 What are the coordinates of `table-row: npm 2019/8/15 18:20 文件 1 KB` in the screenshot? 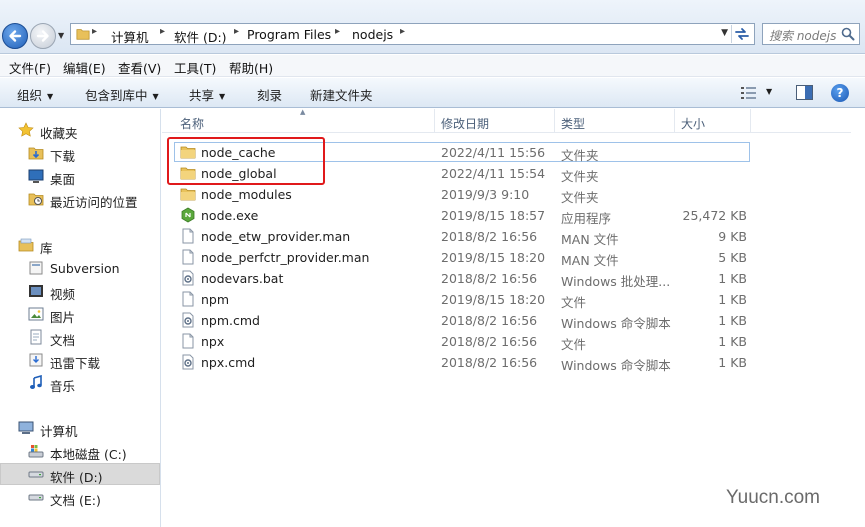 It's located at (513, 299).